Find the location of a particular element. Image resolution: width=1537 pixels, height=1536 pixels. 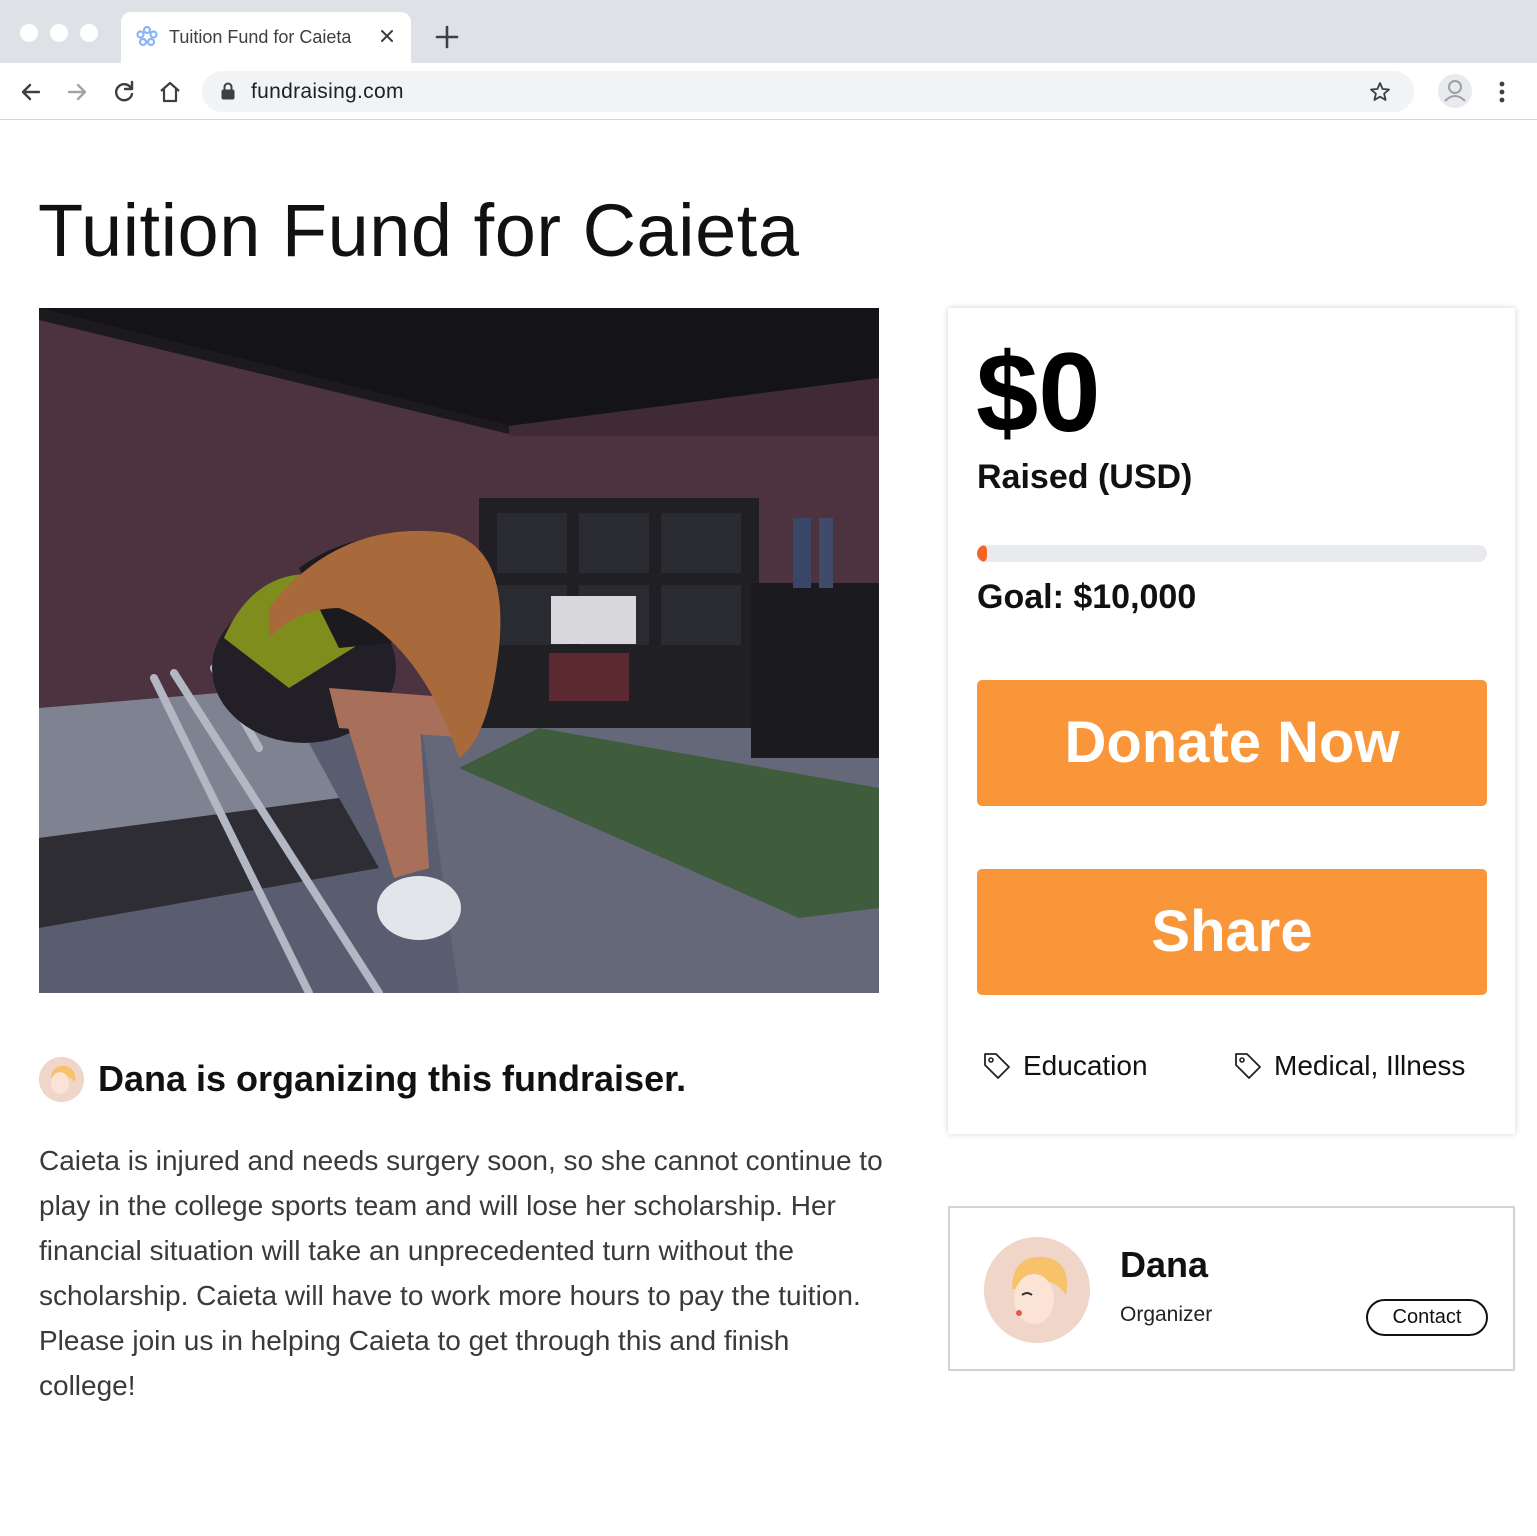

organizer-headline: Dana is organizing this fundraiser. is located at coordinates (392, 1078).